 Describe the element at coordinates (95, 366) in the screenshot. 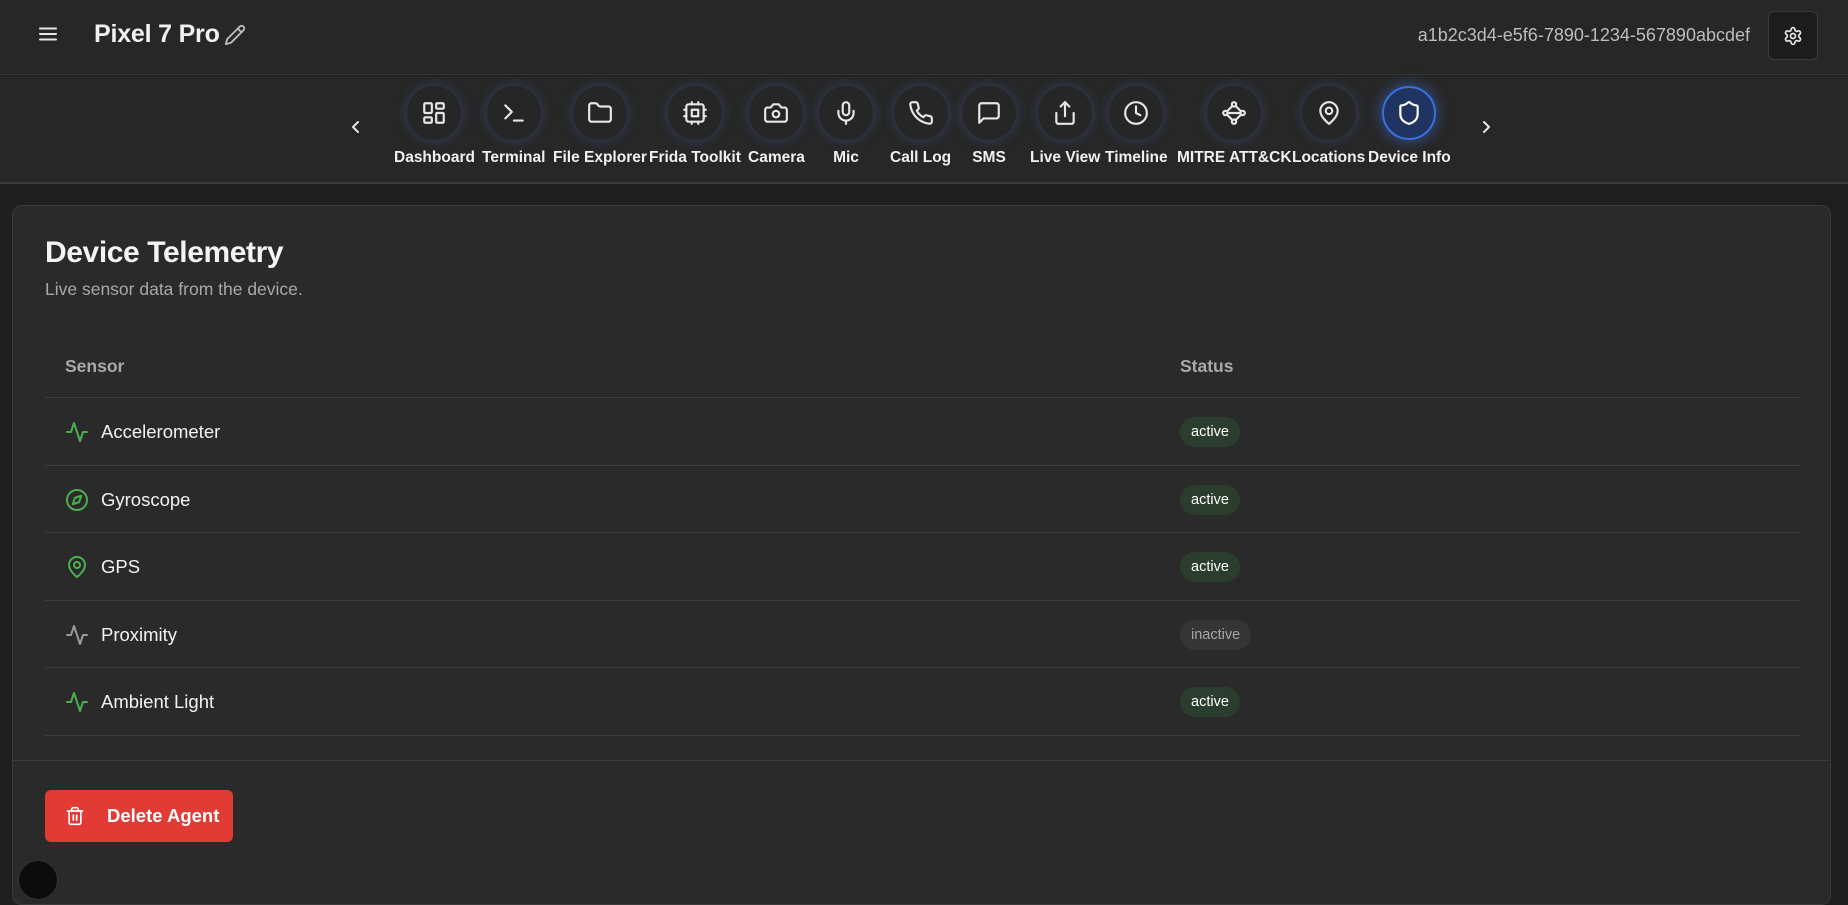

I see `column-header-sensor: Sensor` at that location.